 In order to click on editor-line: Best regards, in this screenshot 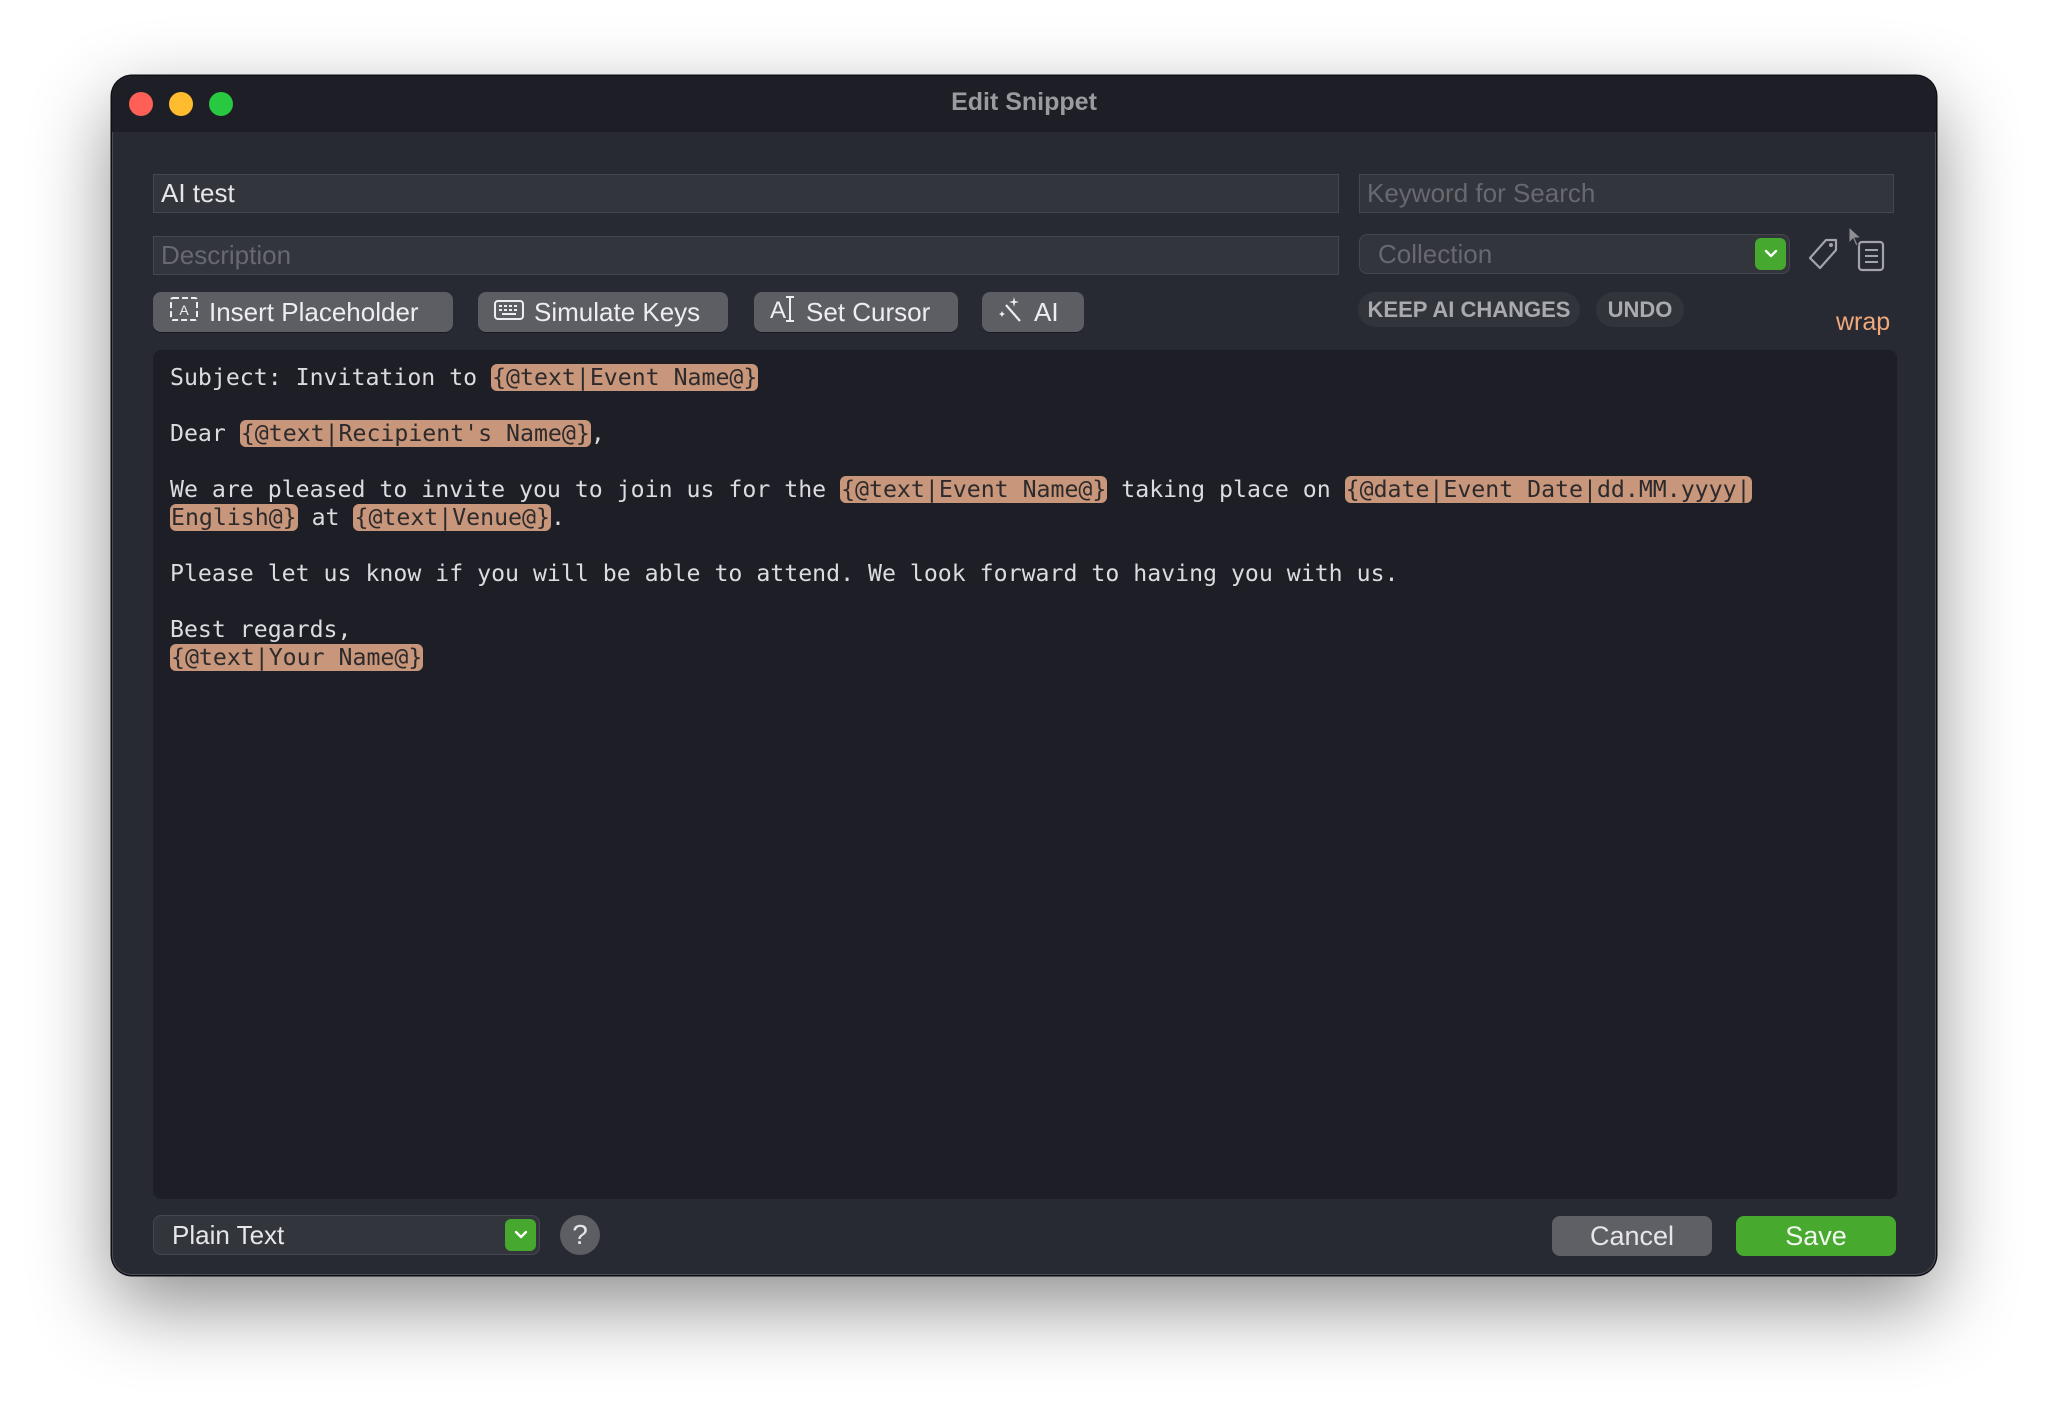, I will do `click(1025, 630)`.